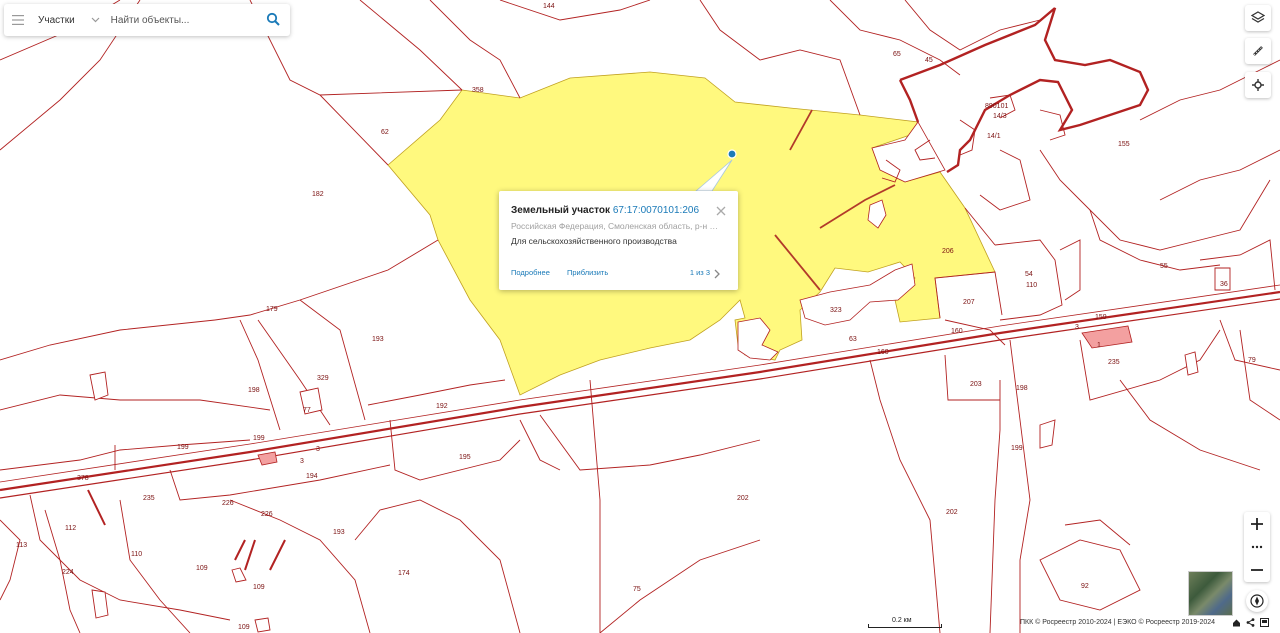 The image size is (1280, 633). What do you see at coordinates (637, 589) in the screenshot?
I see `parcel-number-label: 75` at bounding box center [637, 589].